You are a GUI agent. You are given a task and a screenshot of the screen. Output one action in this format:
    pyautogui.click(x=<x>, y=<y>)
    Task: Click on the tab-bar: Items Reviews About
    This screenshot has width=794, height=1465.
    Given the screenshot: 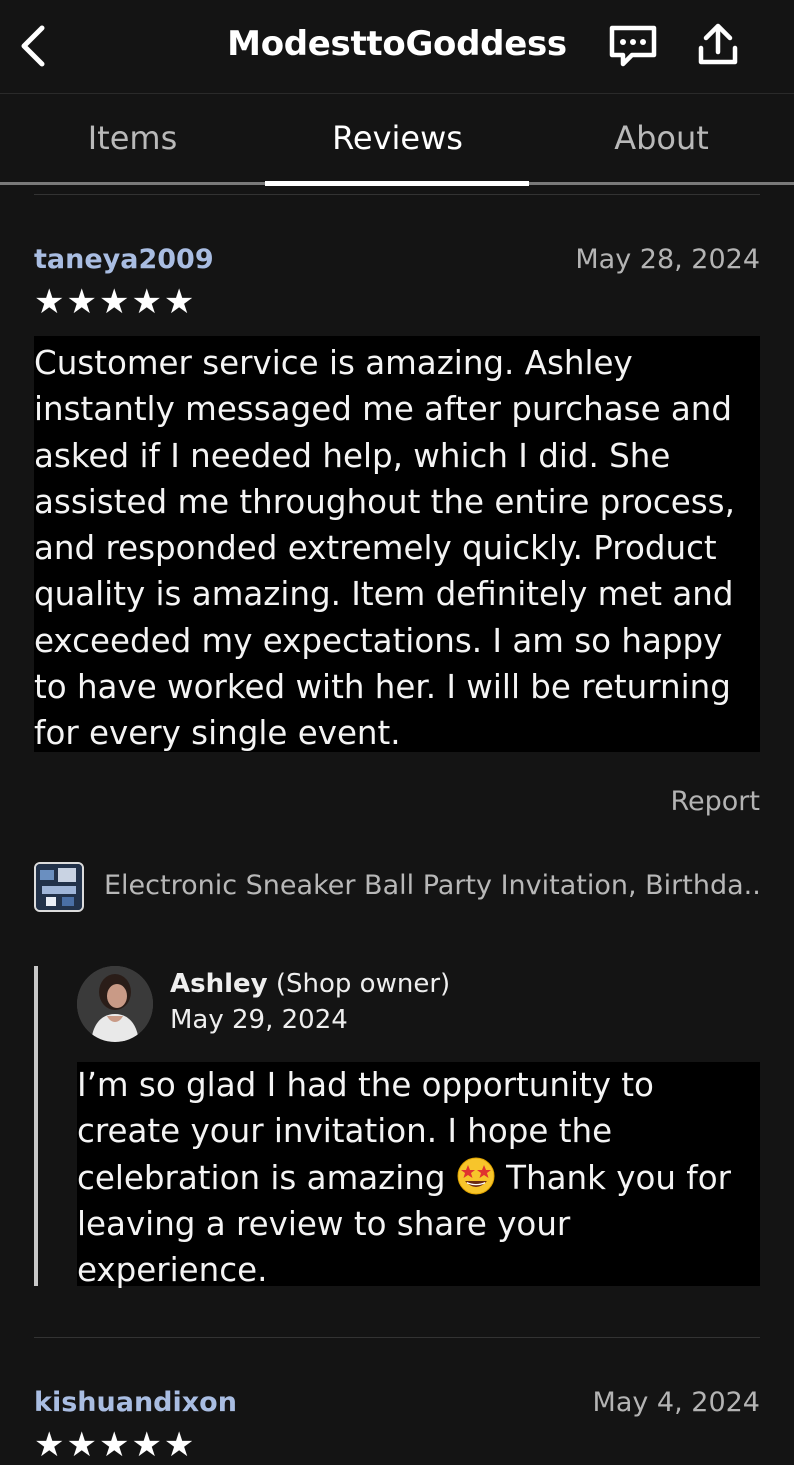 What is the action you would take?
    pyautogui.click(x=397, y=140)
    